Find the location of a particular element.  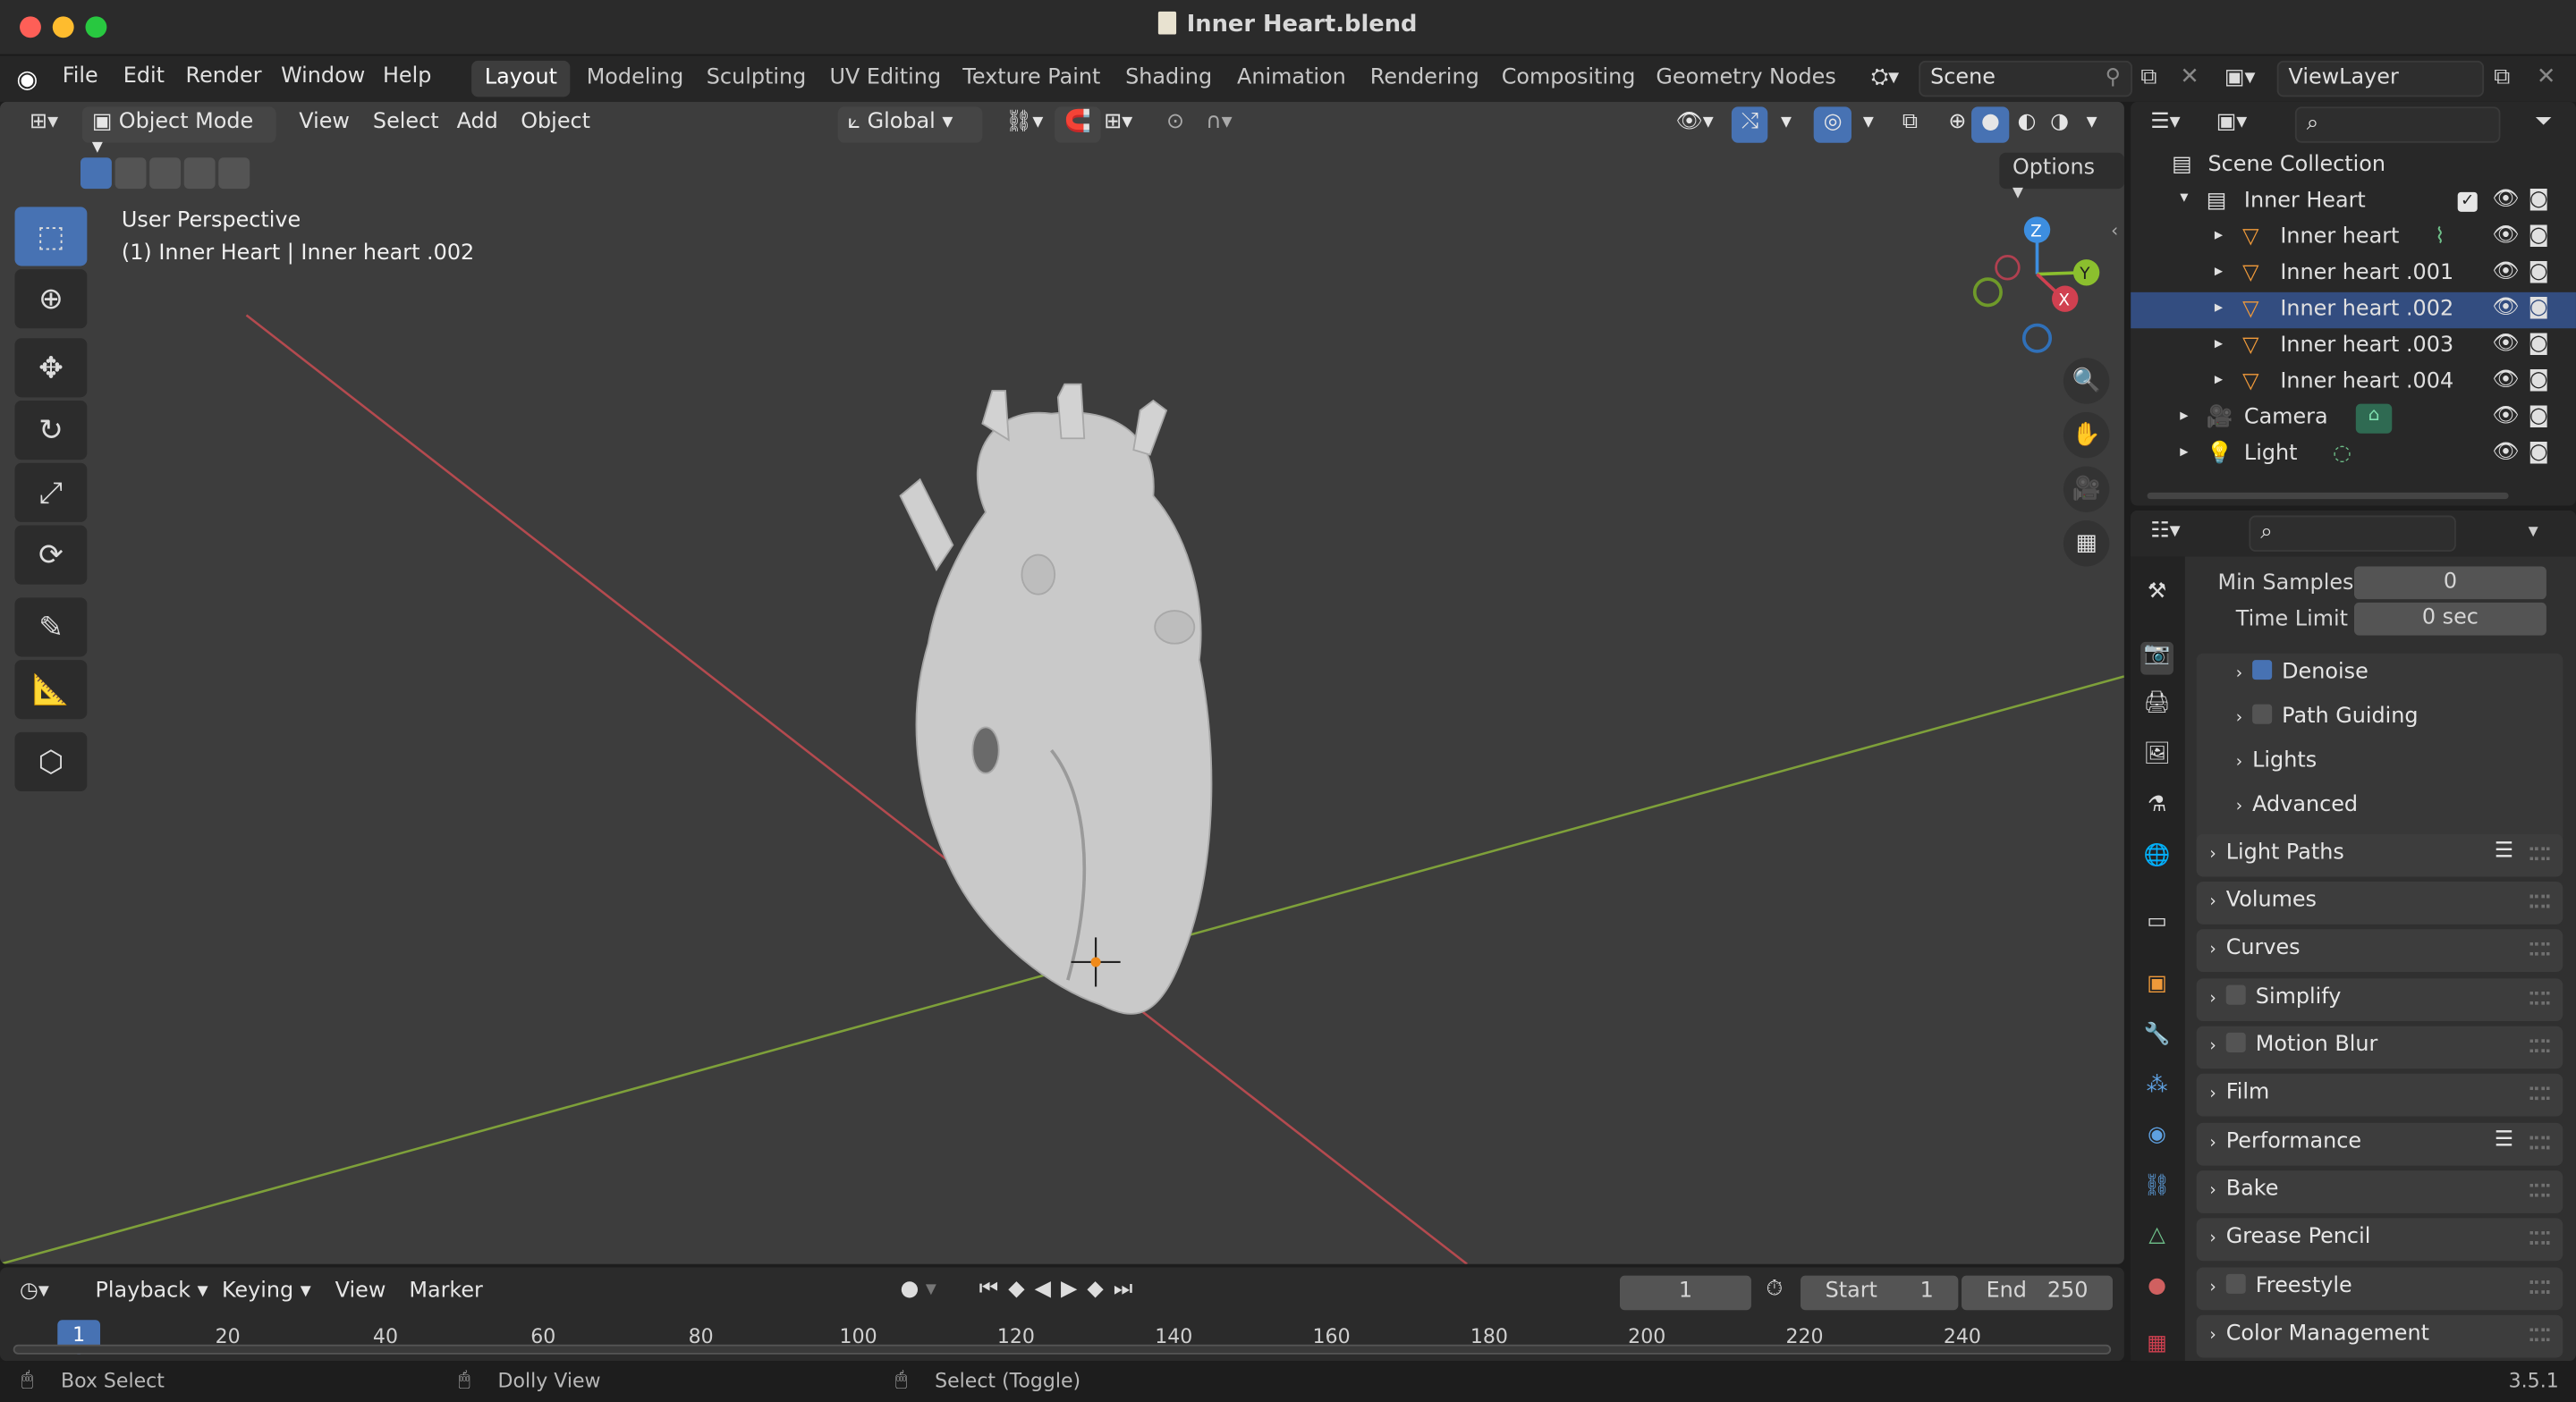

outliner-row-inner-heart-collection: ▾ ▤ Inner Heart ✓ 👁 ◙ is located at coordinates (2353, 202).